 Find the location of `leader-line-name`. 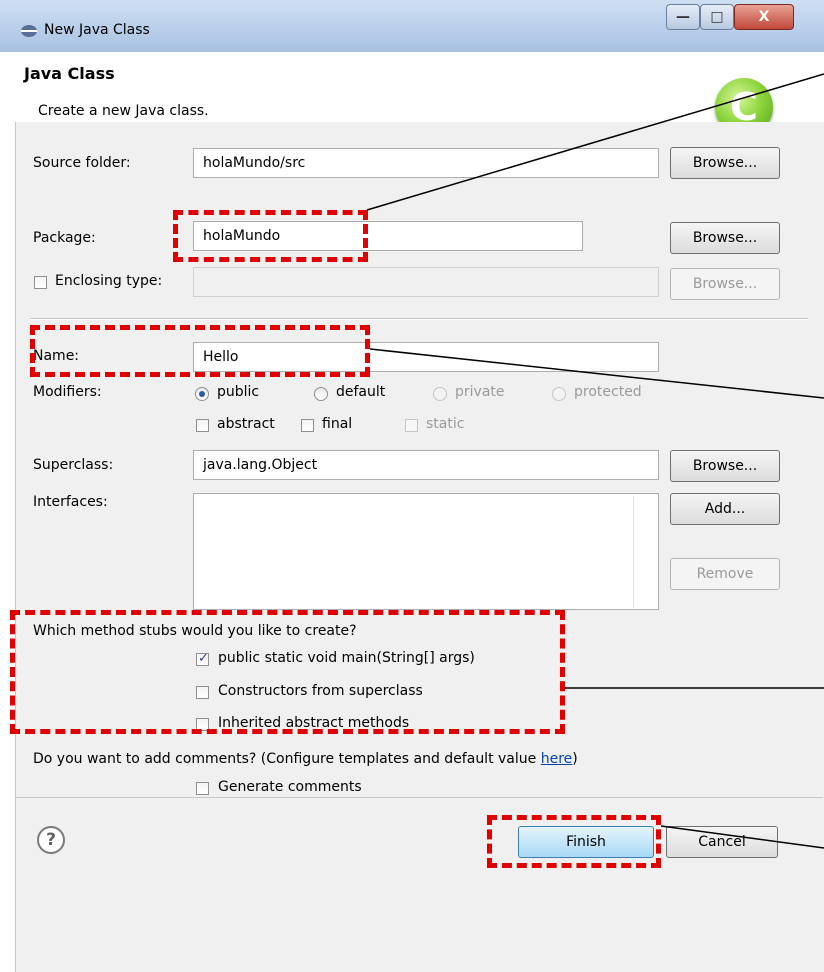

leader-line-name is located at coordinates (596, 373).